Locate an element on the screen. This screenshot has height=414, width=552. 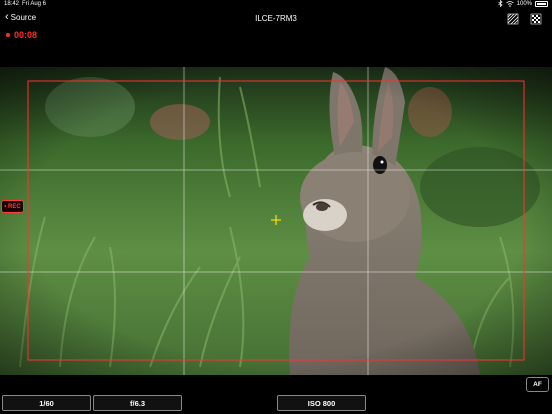
bluetooth-icon is located at coordinates (500, 3).